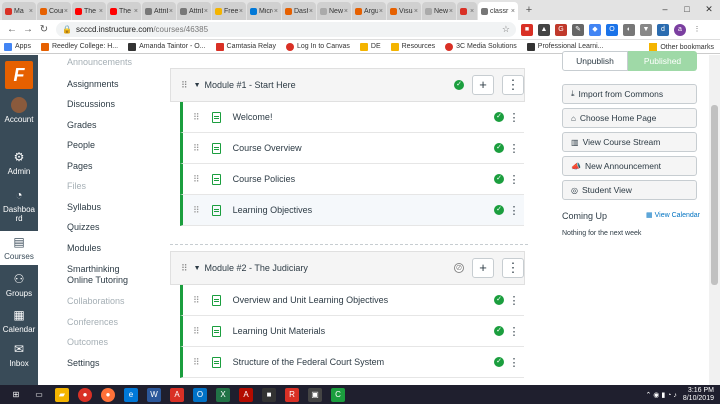  I want to click on bookmark-item: Log In to Canvas, so click(317, 46).